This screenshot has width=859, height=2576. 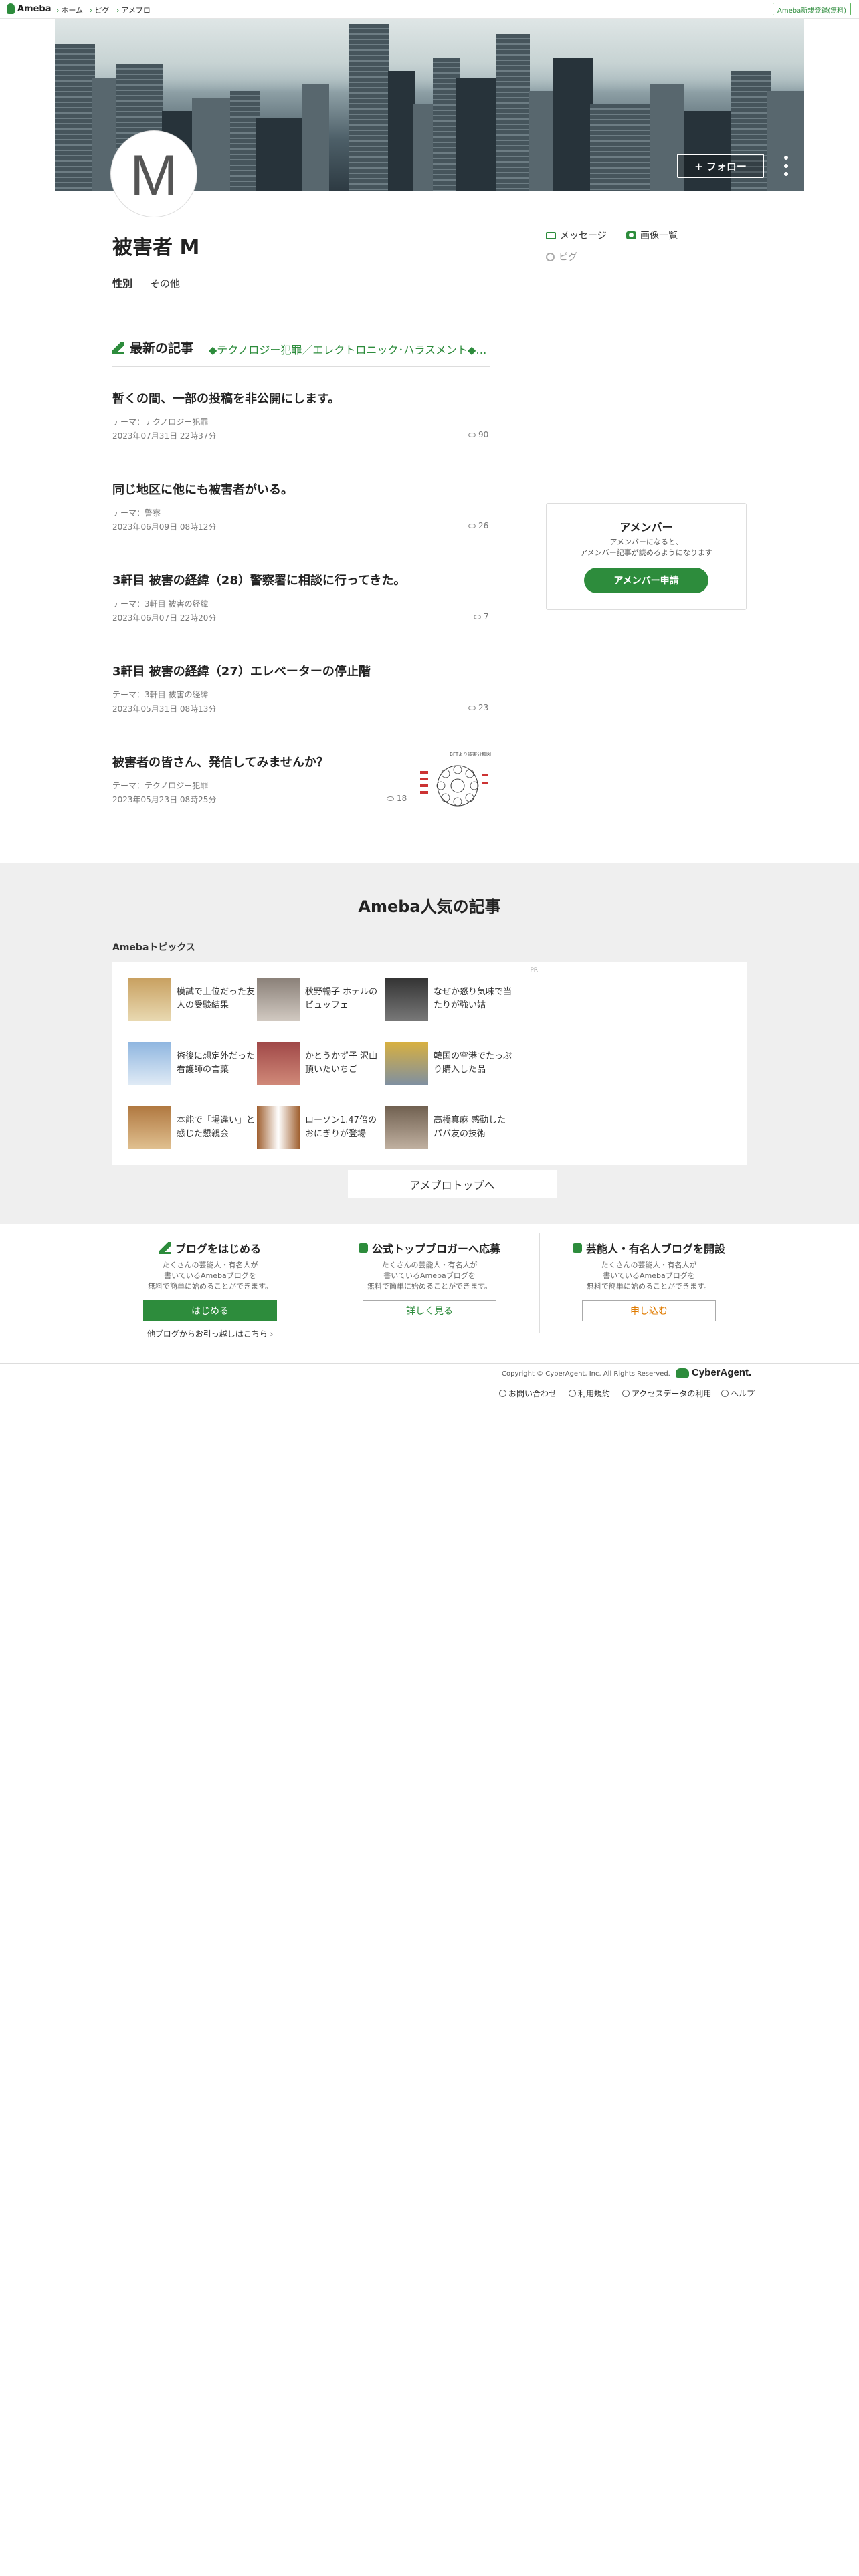 I want to click on more-options-icon, so click(x=786, y=166).